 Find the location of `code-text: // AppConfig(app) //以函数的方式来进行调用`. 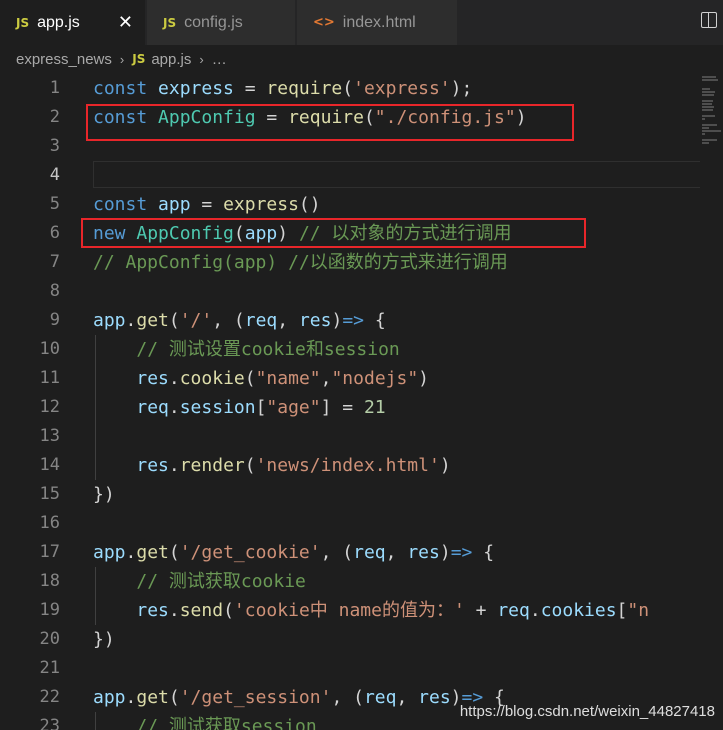

code-text: // AppConfig(app) //以函数的方式来进行调用 is located at coordinates (300, 262).